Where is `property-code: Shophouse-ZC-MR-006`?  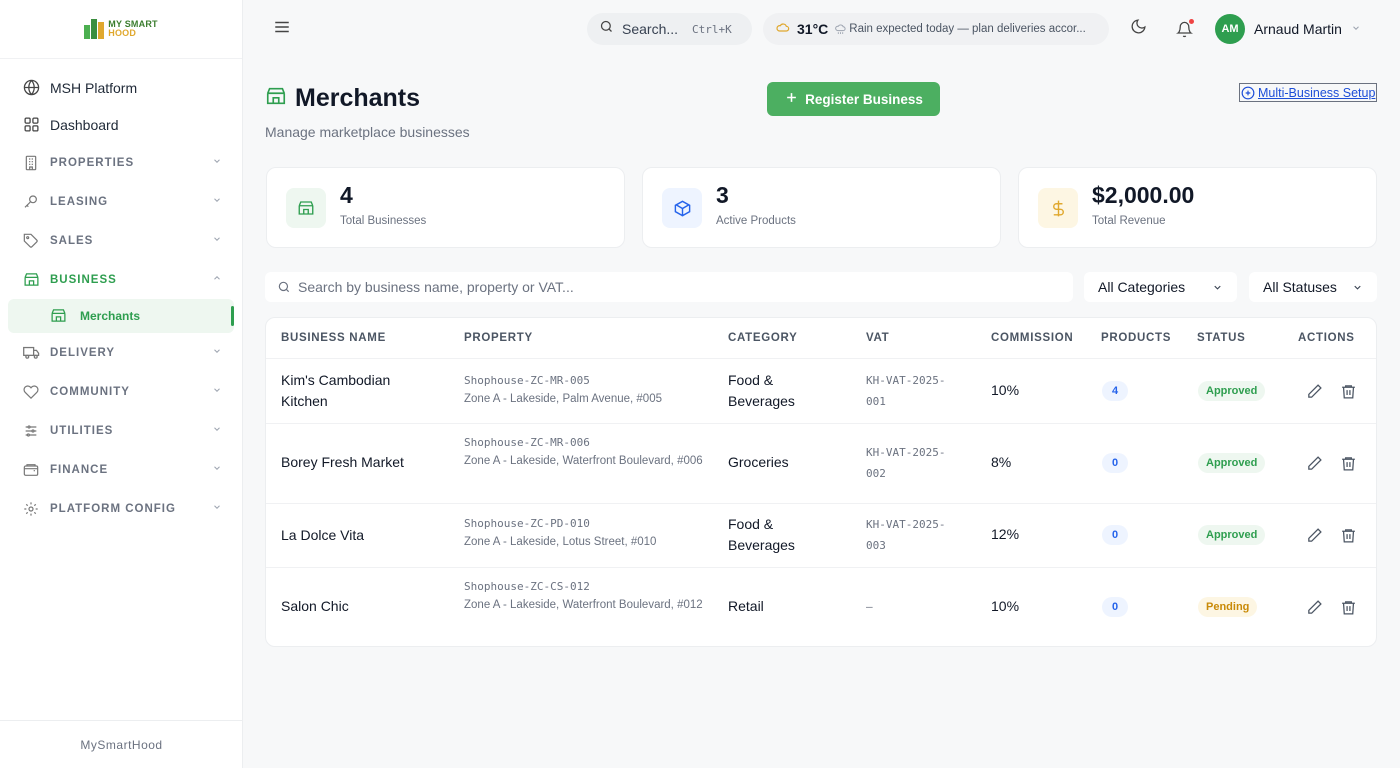 property-code: Shophouse-ZC-MR-006 is located at coordinates (527, 442).